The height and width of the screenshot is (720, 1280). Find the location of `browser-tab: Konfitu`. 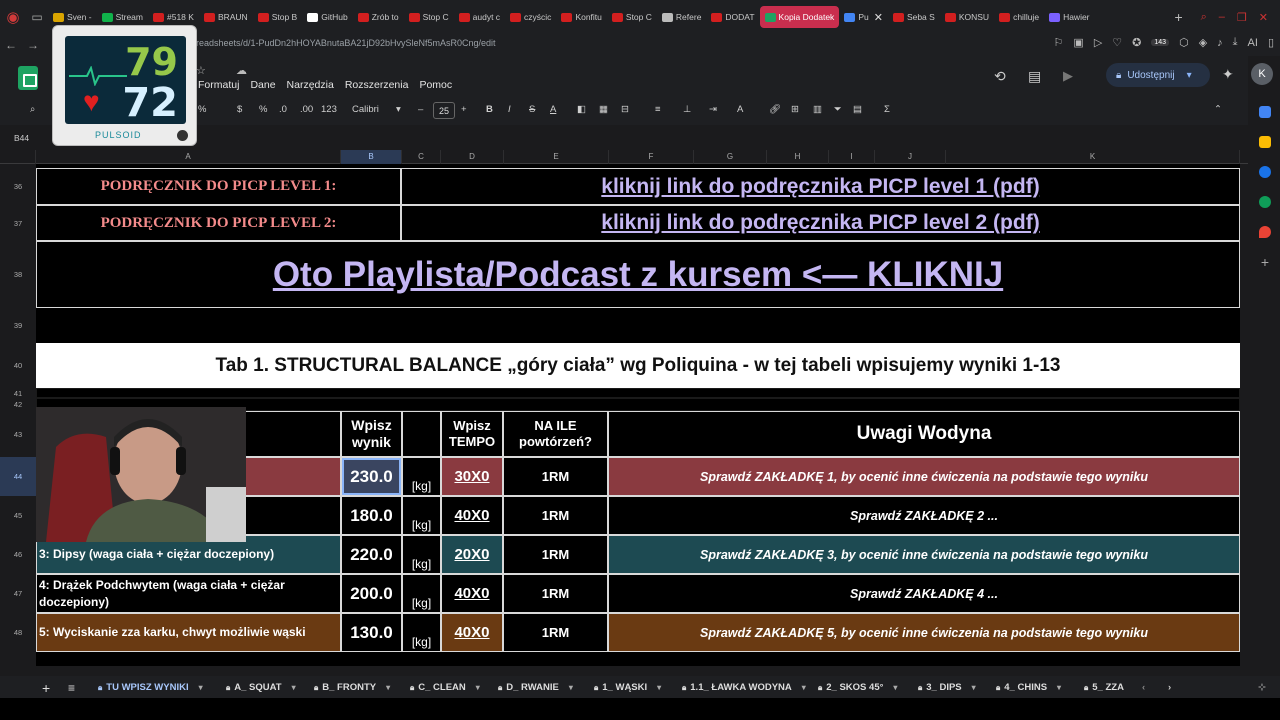

browser-tab: Konfitu is located at coordinates (581, 17).